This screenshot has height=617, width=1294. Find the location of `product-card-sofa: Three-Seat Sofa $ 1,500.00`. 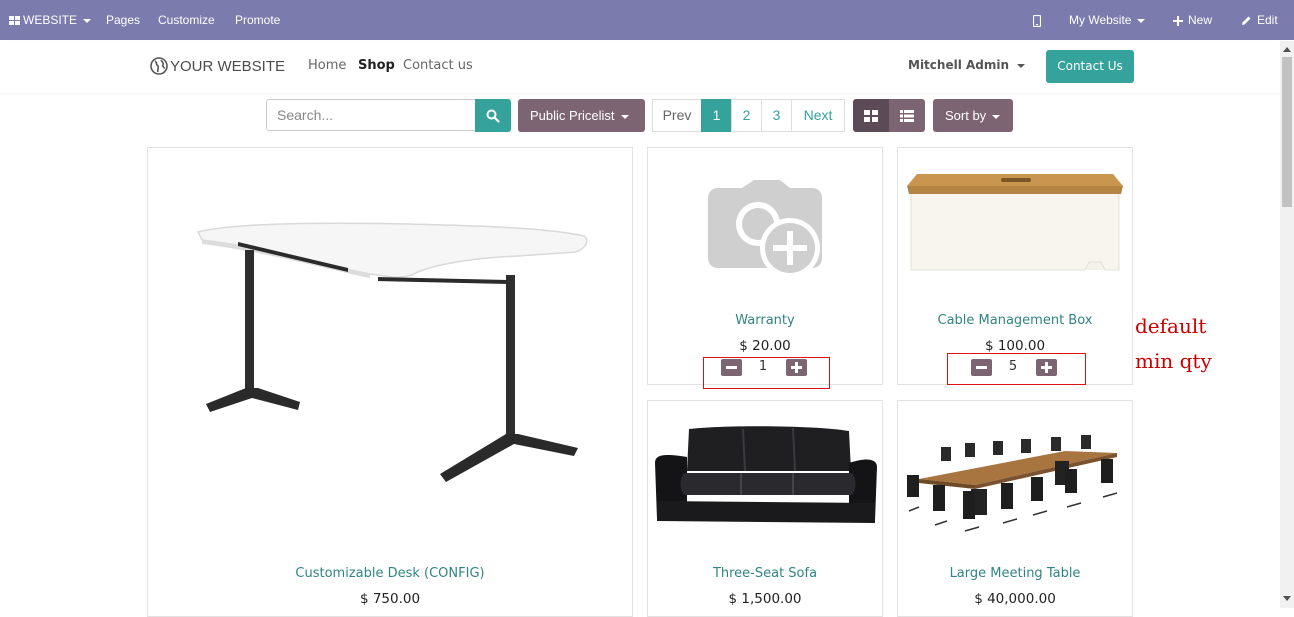

product-card-sofa: Three-Seat Sofa $ 1,500.00 is located at coordinates (765, 508).